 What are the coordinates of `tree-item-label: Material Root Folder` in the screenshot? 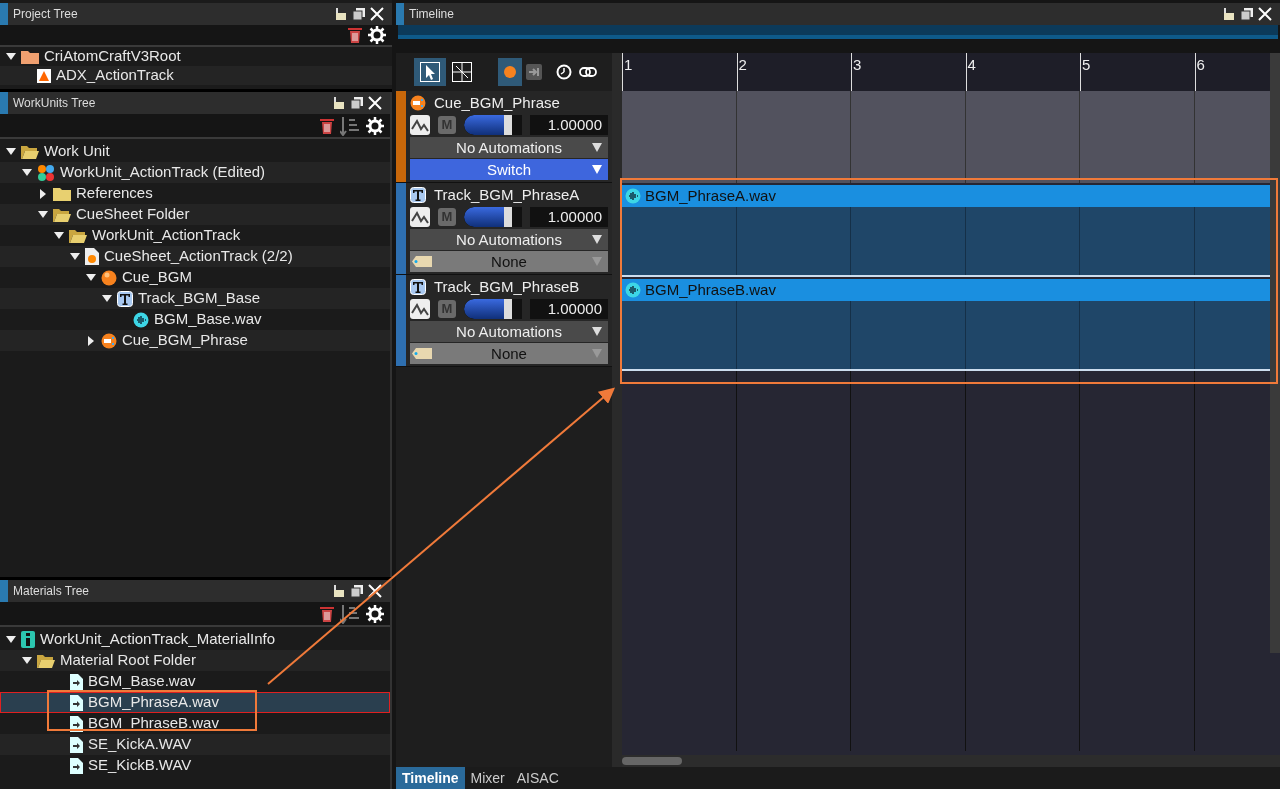 It's located at (128, 660).